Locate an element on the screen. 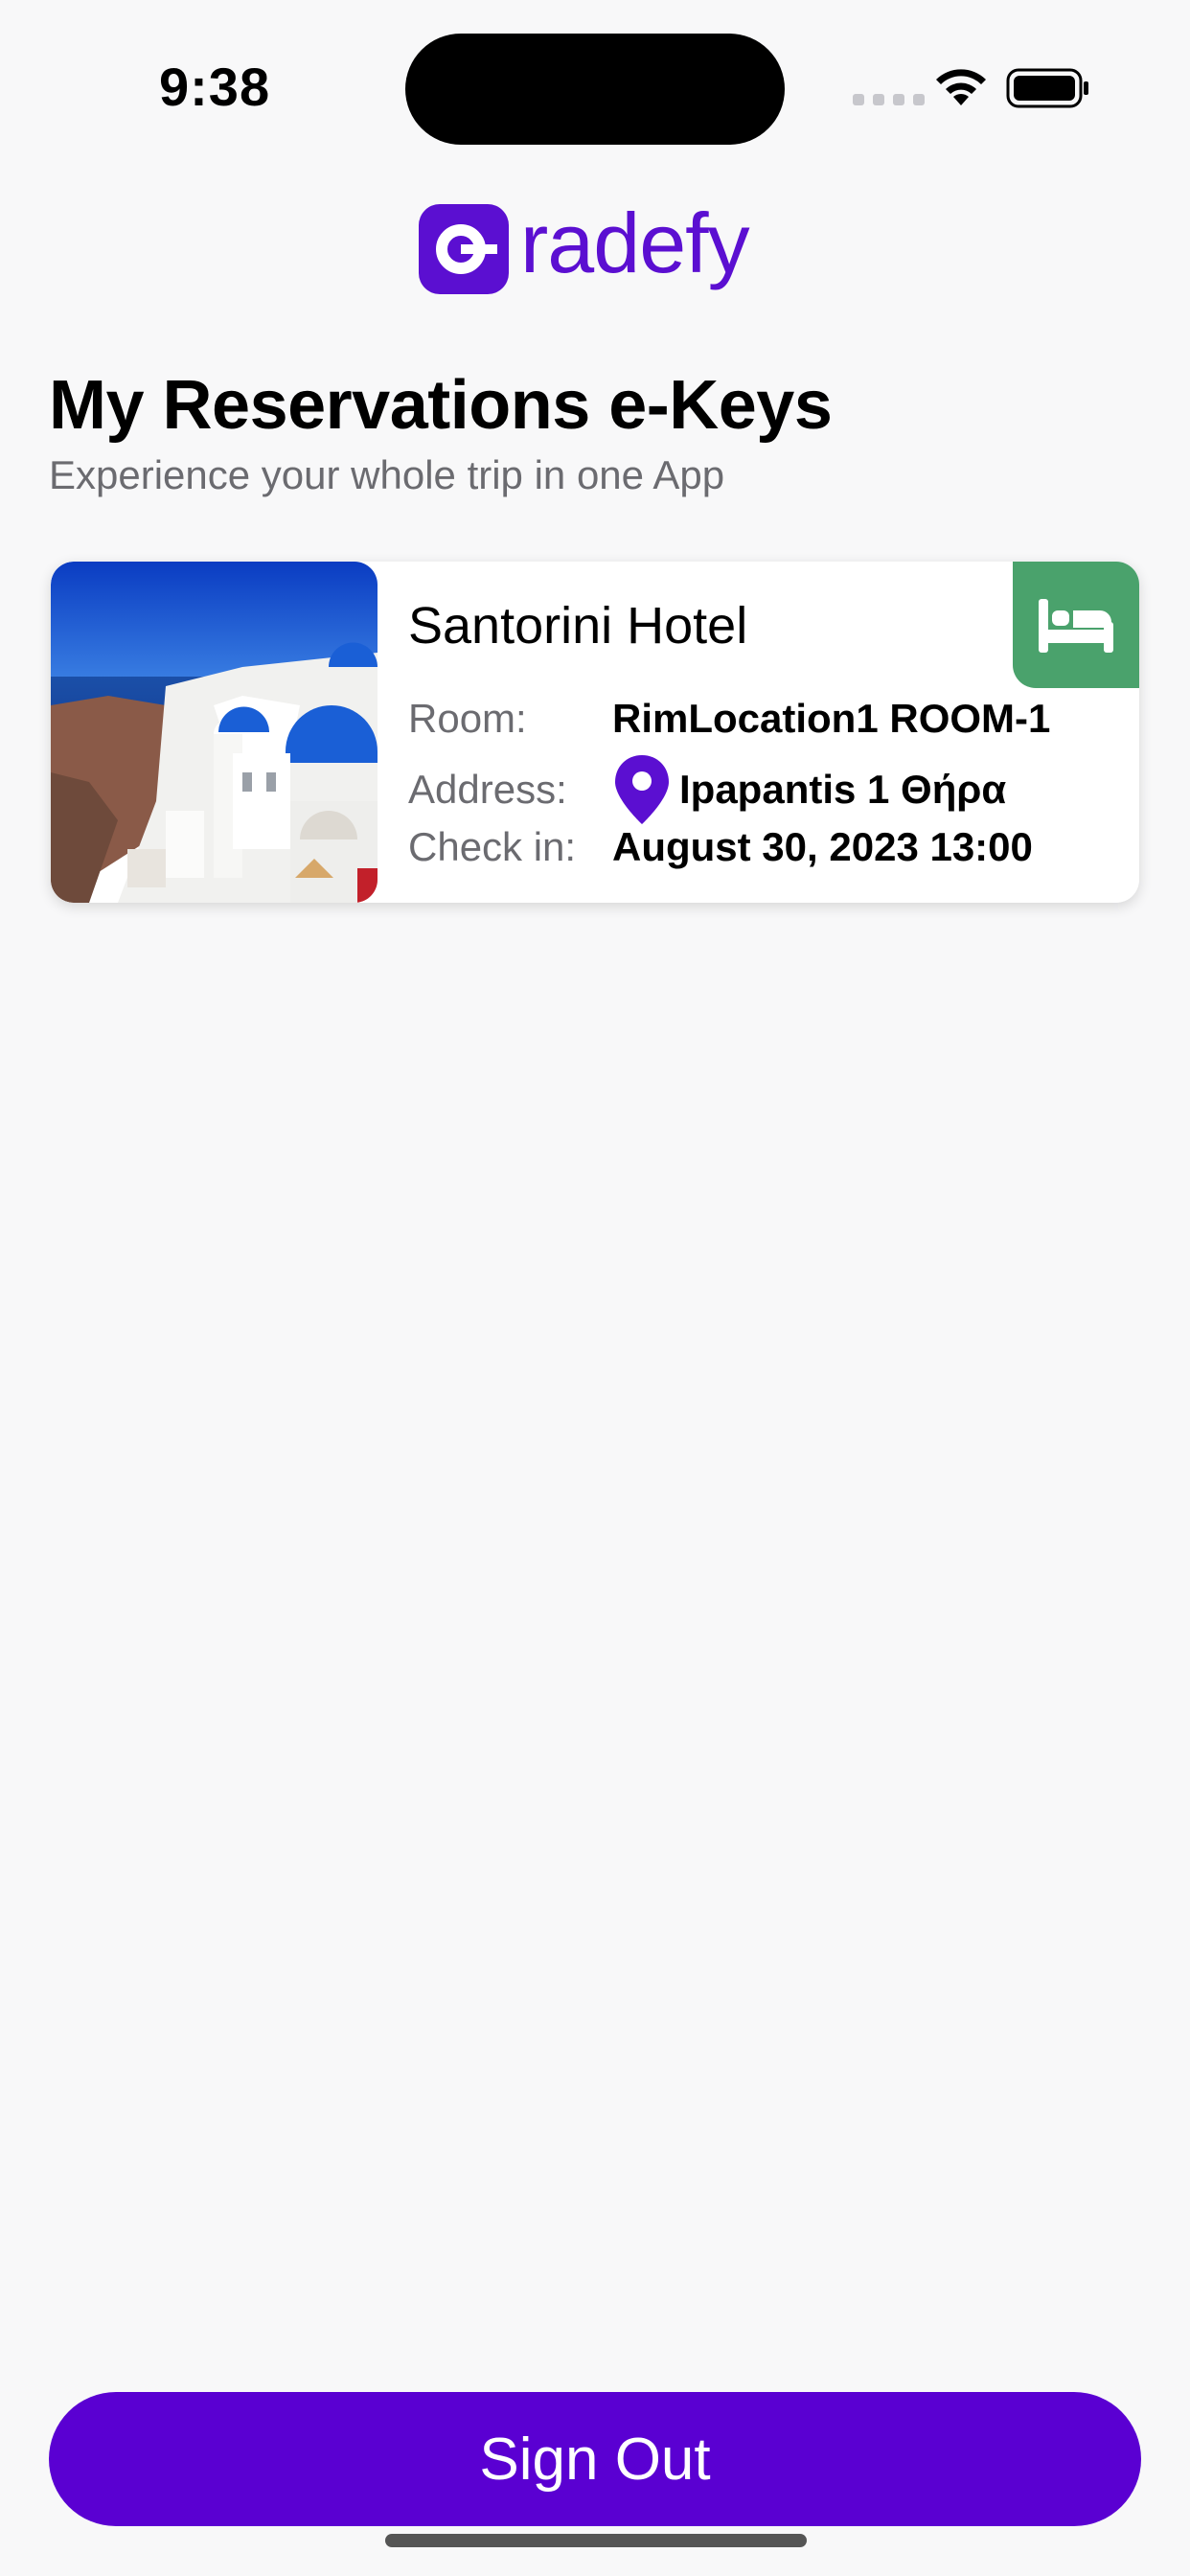 Image resolution: width=1190 pixels, height=2576 pixels. sign-out-button: Sign Out is located at coordinates (595, 2459).